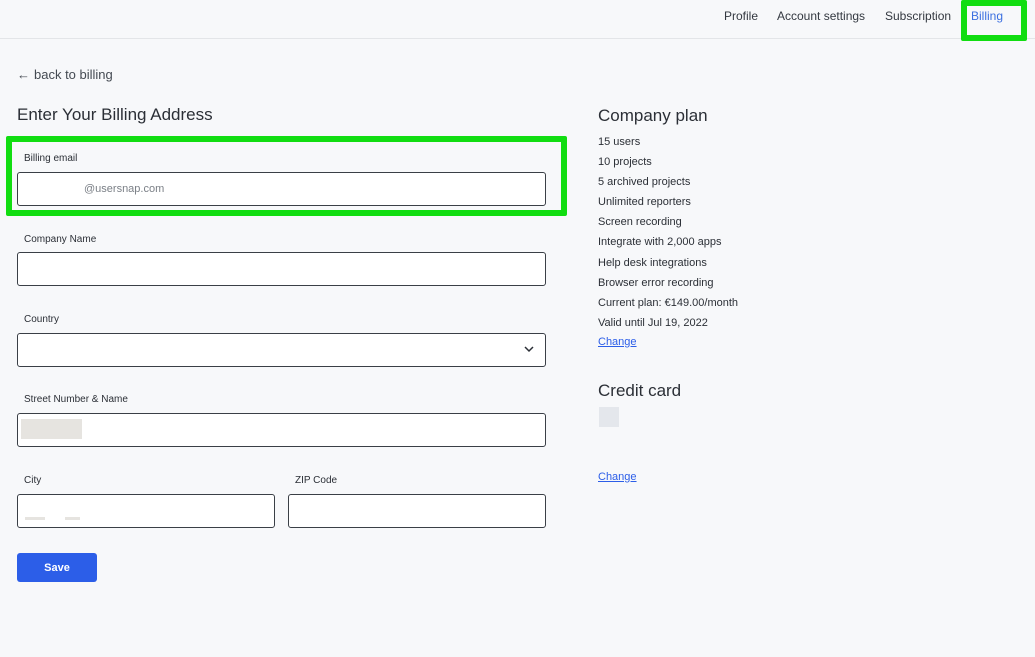 The width and height of the screenshot is (1035, 657). I want to click on street-label: Street Number & Name, so click(76, 399).